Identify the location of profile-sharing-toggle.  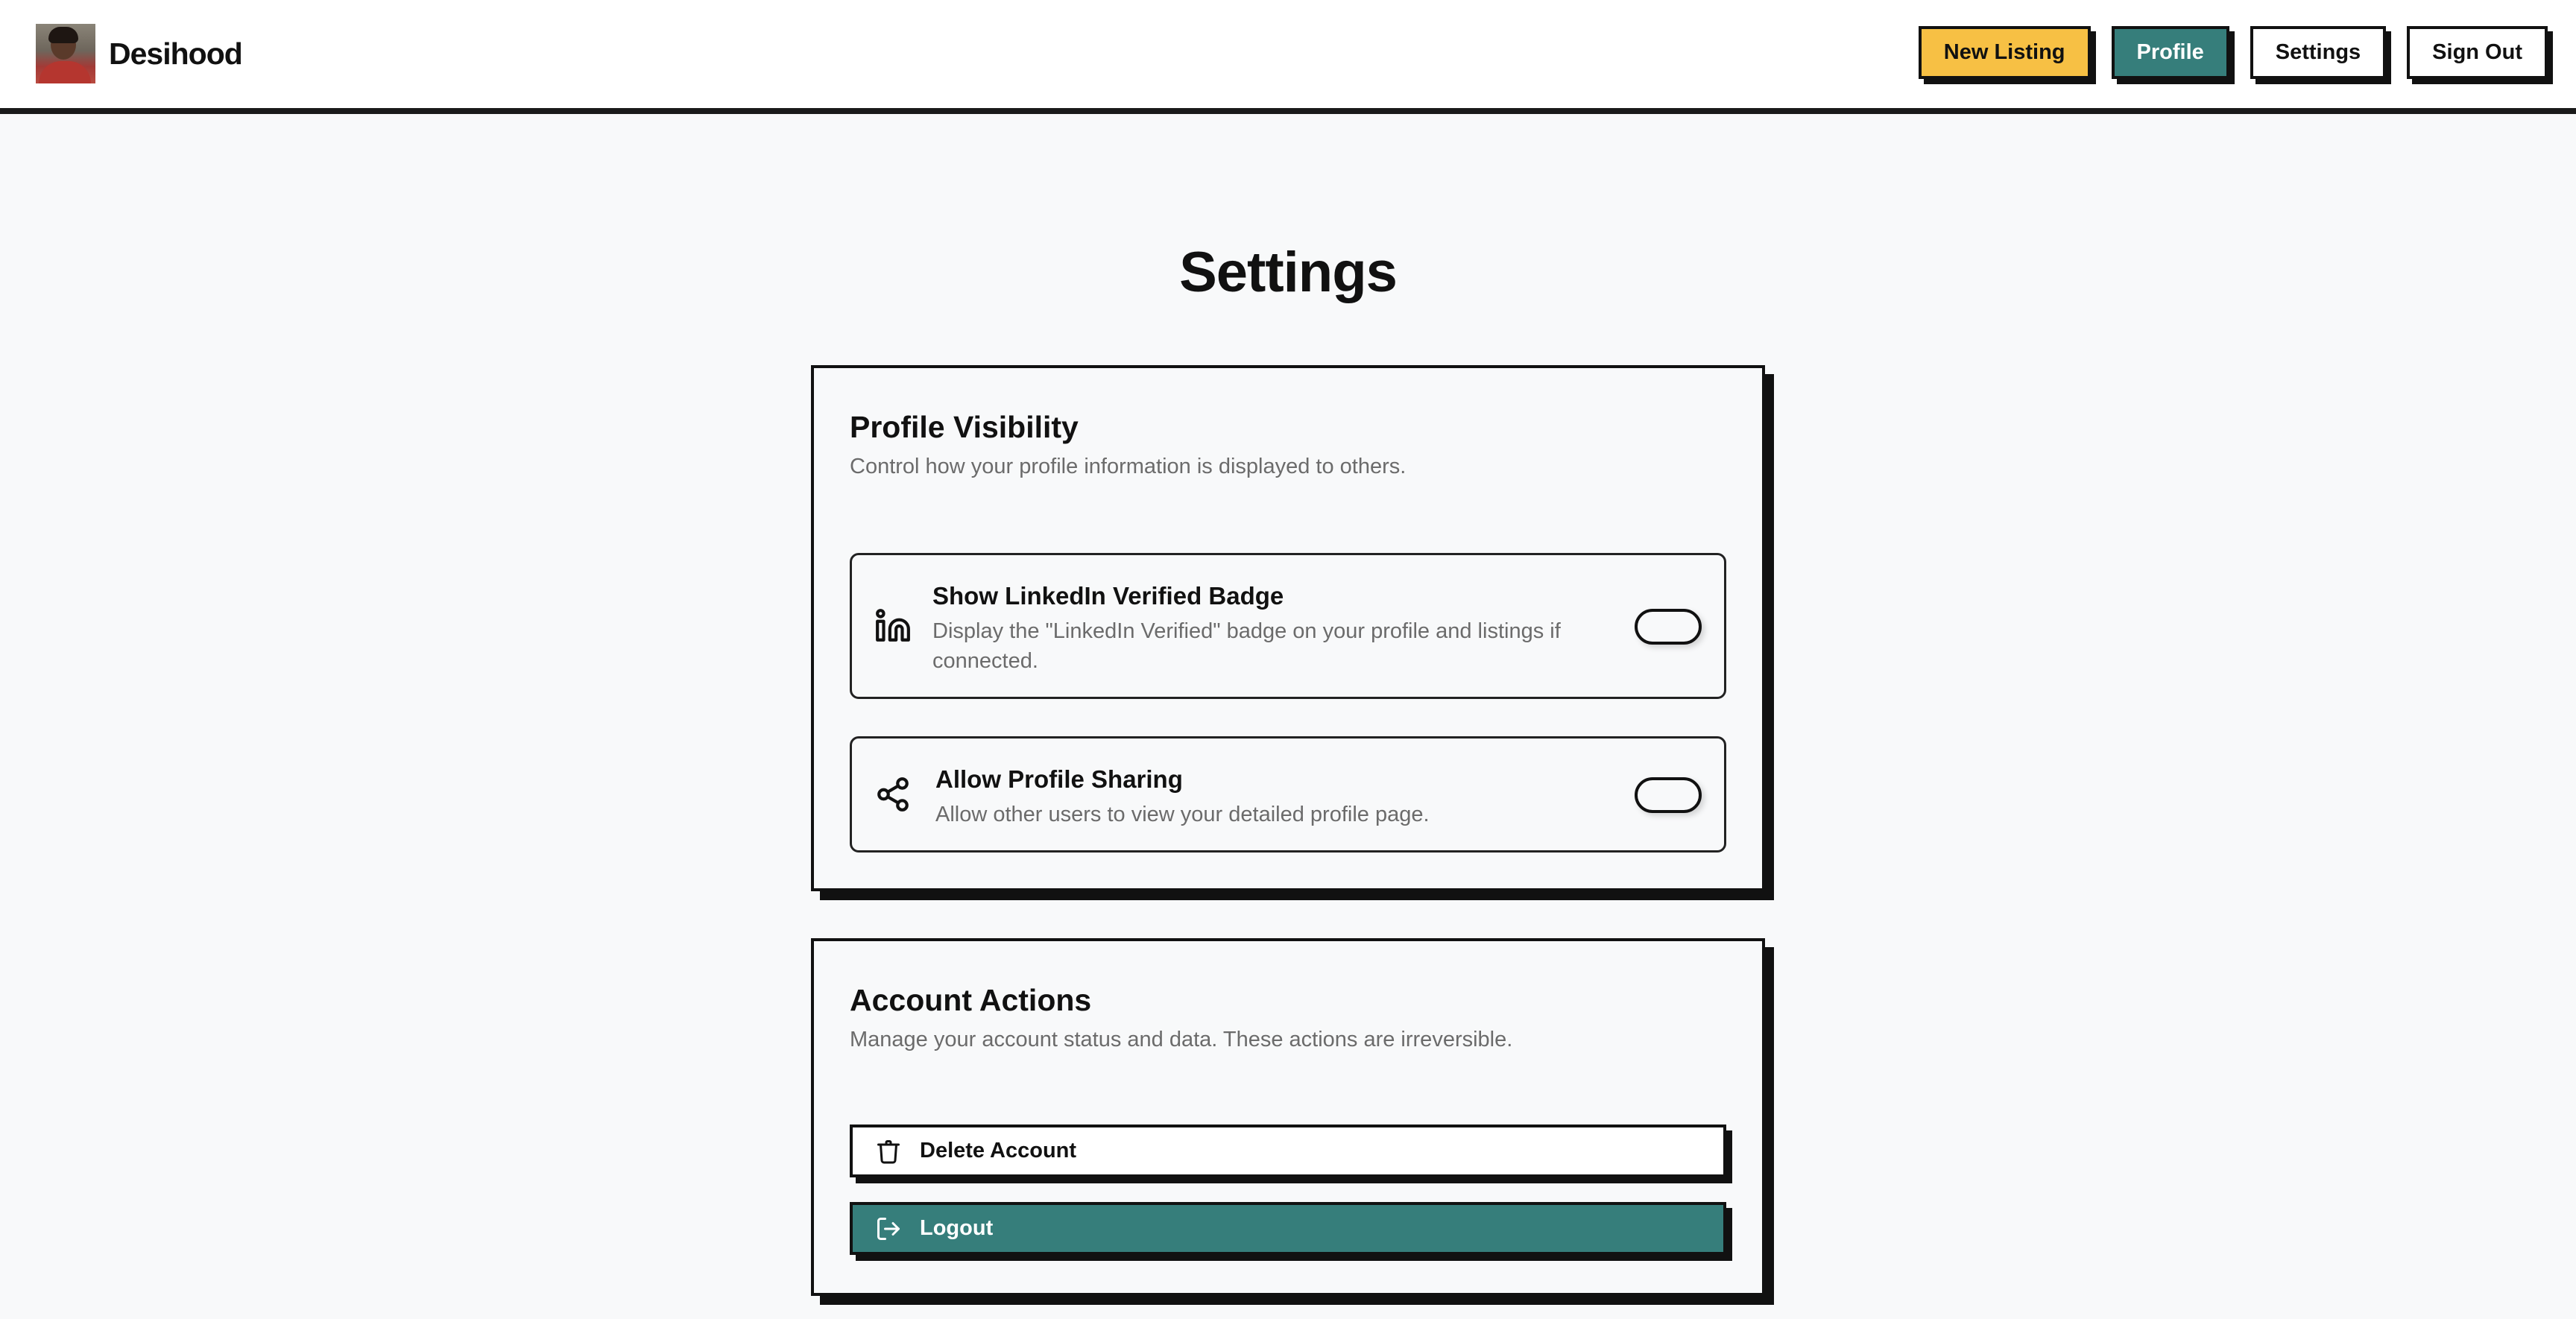
(1668, 795).